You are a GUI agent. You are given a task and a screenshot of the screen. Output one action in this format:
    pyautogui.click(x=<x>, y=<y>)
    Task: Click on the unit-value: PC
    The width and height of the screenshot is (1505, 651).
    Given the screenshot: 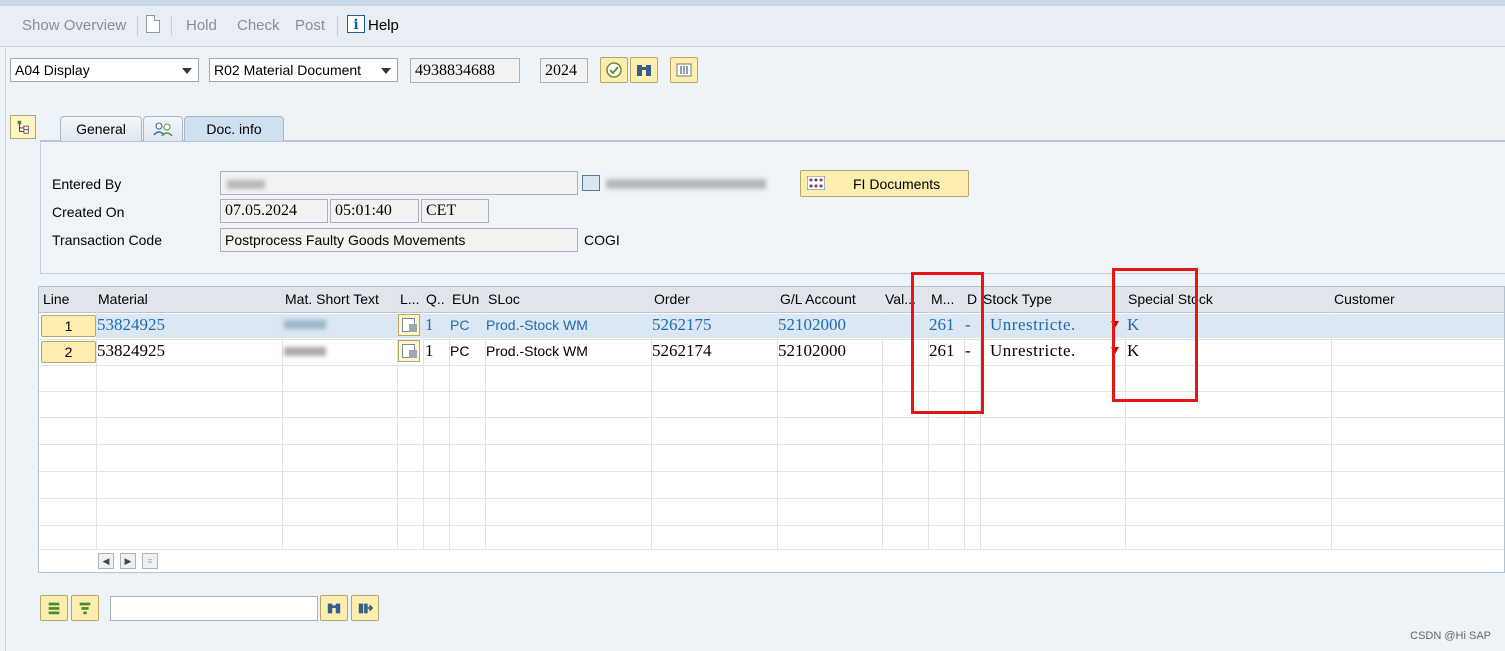 What is the action you would take?
    pyautogui.click(x=460, y=325)
    